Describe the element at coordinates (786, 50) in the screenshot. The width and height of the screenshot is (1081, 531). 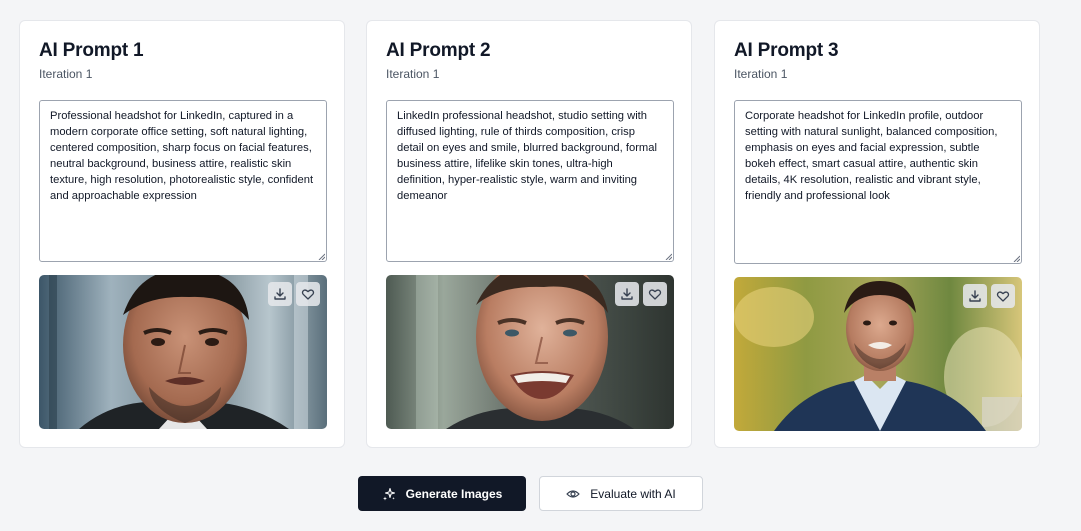
I see `card-title: AI Prompt 3` at that location.